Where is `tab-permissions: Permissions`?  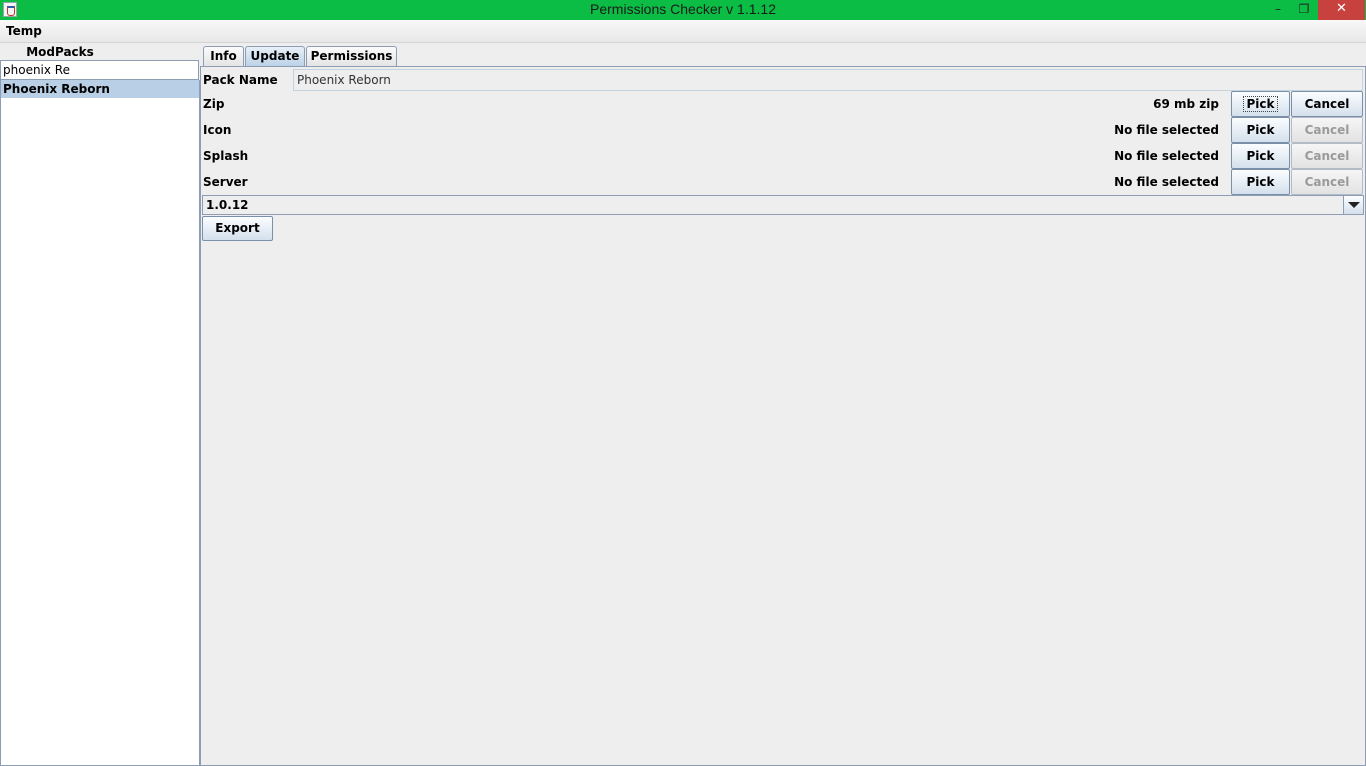 tab-permissions: Permissions is located at coordinates (351, 56).